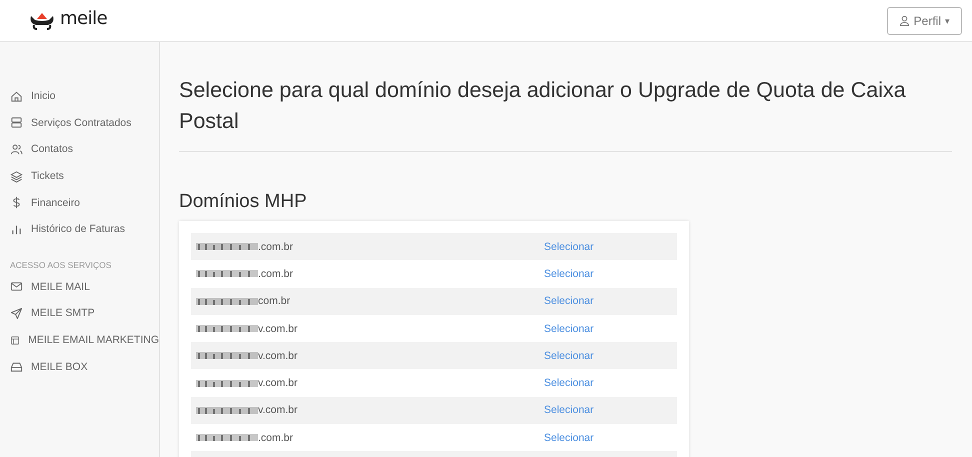 This screenshot has width=972, height=457. I want to click on inbox-icon, so click(16, 367).